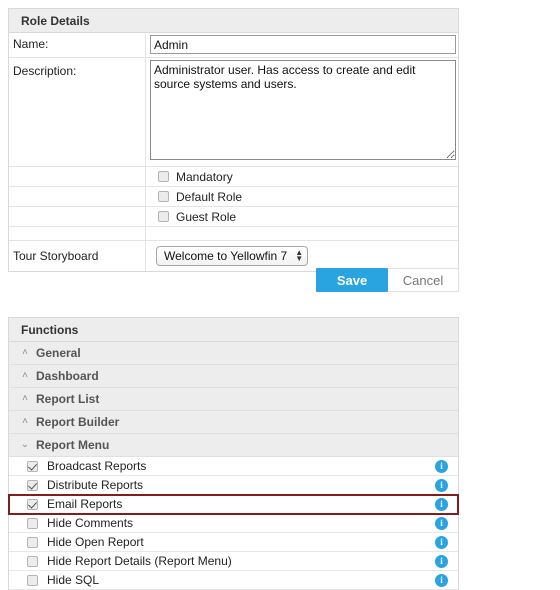 This screenshot has width=560, height=590. What do you see at coordinates (67, 376) in the screenshot?
I see `function-group-label: Dashboard` at bounding box center [67, 376].